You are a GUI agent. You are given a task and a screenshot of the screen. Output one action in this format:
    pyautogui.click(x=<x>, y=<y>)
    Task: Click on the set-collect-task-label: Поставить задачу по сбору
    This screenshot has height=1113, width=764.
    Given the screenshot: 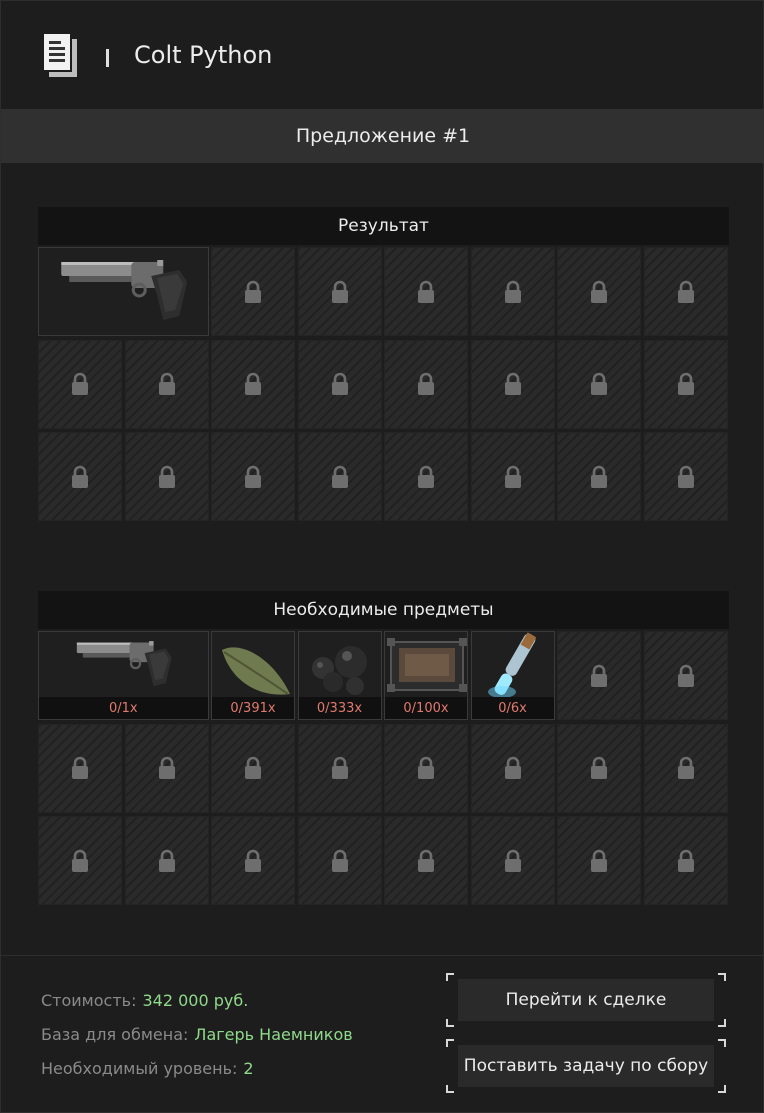 What is the action you would take?
    pyautogui.click(x=586, y=1066)
    